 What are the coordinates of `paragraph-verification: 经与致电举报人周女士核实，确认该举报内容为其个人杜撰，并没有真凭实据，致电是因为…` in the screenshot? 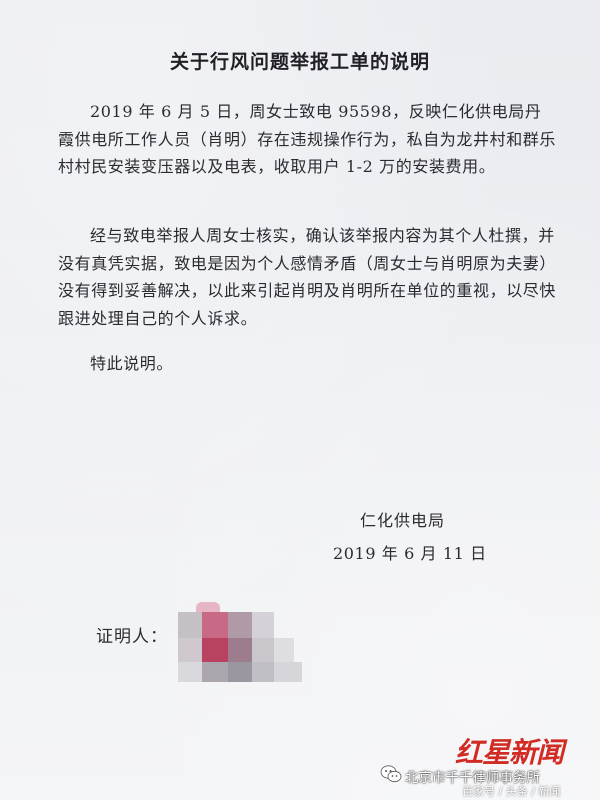 It's located at (307, 277).